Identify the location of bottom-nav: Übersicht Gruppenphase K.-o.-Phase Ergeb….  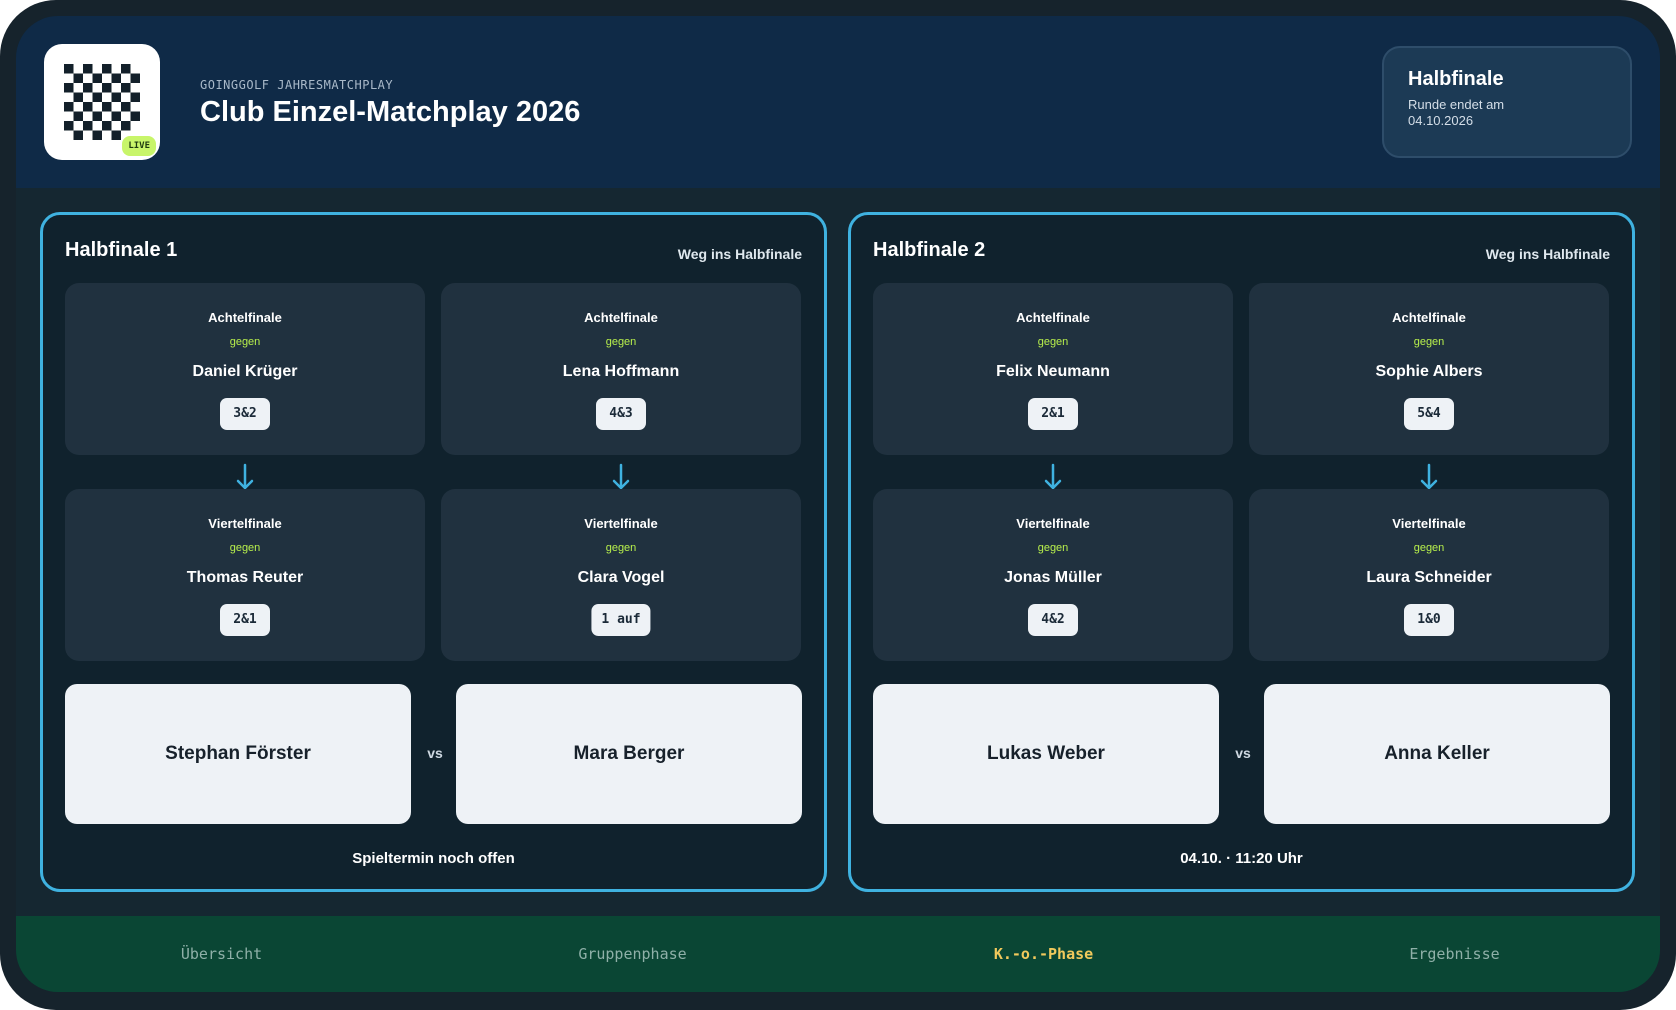
(838, 954).